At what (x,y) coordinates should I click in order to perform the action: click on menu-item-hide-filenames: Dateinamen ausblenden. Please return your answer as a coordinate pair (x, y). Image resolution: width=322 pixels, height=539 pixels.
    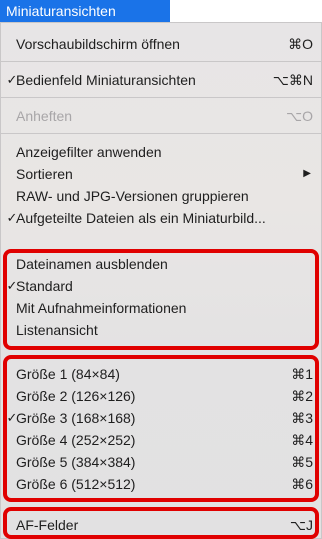
    Looking at the image, I should click on (161, 264).